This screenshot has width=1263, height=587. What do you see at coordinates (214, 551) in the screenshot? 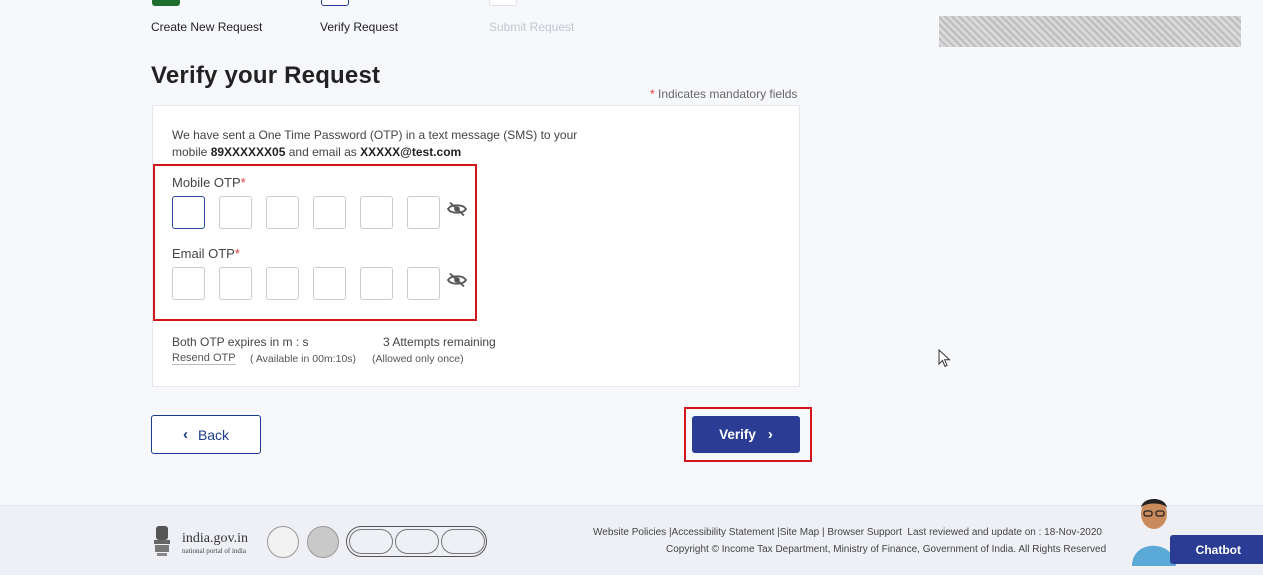
I see `india-gov-tagline: national portal of india` at bounding box center [214, 551].